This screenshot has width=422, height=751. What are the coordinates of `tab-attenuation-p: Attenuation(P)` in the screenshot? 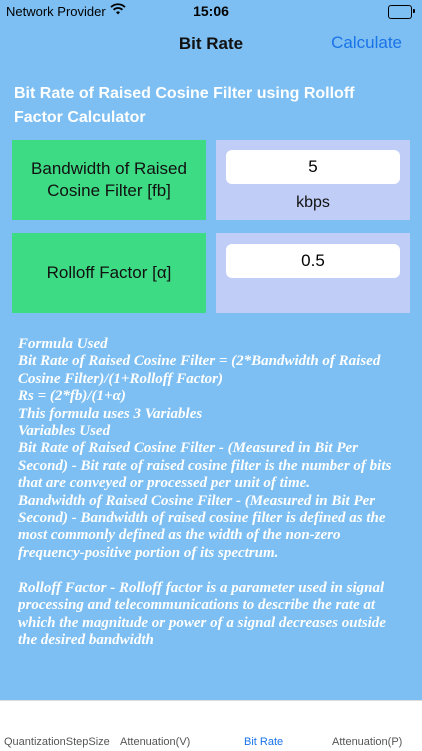 It's located at (367, 742).